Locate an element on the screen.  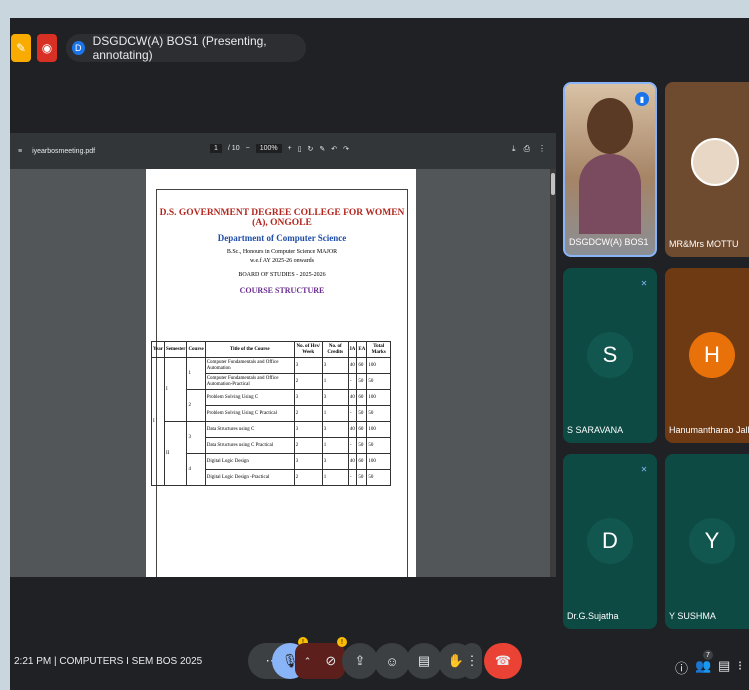
participant-body is located at coordinates (610, 194).